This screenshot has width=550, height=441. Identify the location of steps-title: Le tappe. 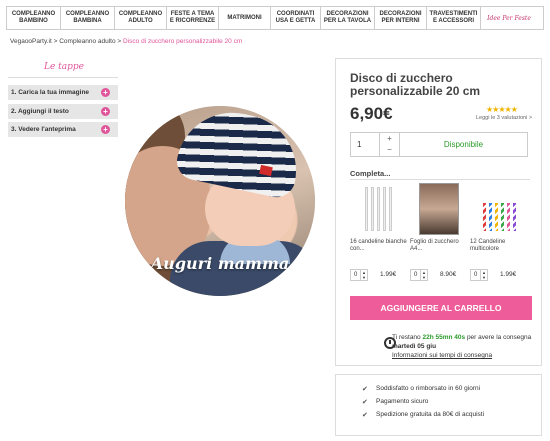
(64, 67).